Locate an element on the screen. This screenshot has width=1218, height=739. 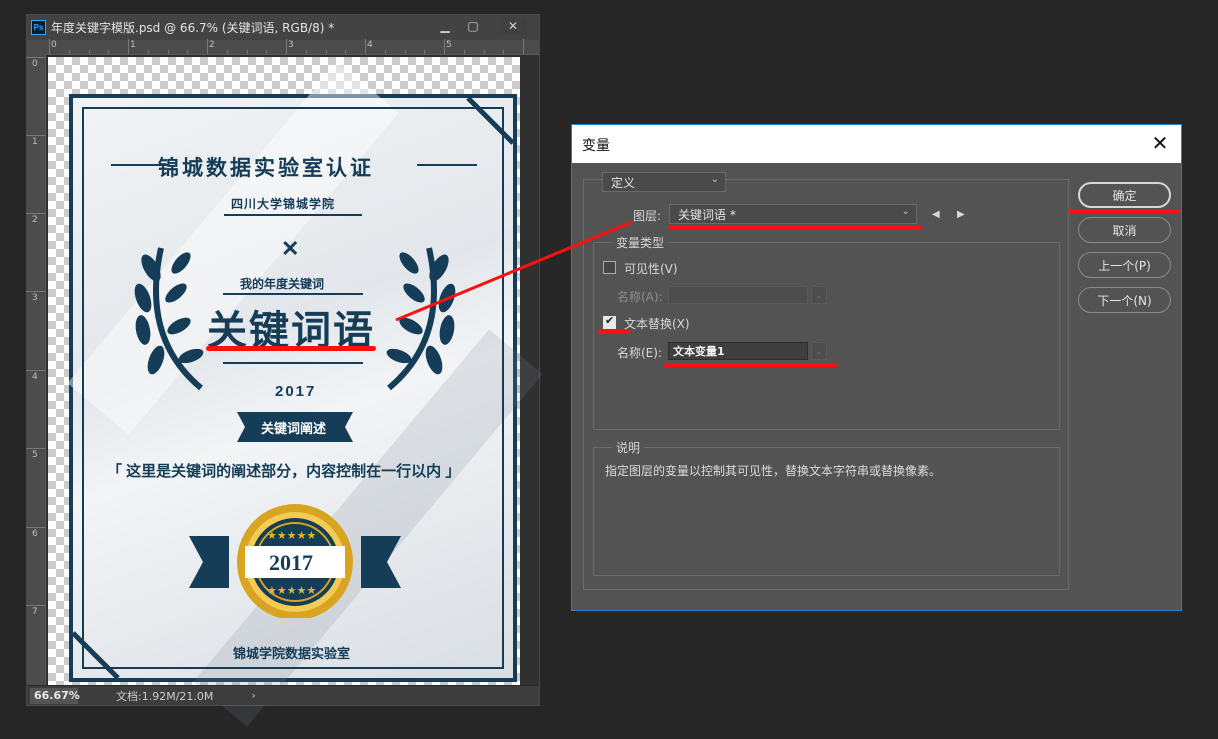
layer-dropdown: 关键词语 * ⌄ is located at coordinates (793, 214).